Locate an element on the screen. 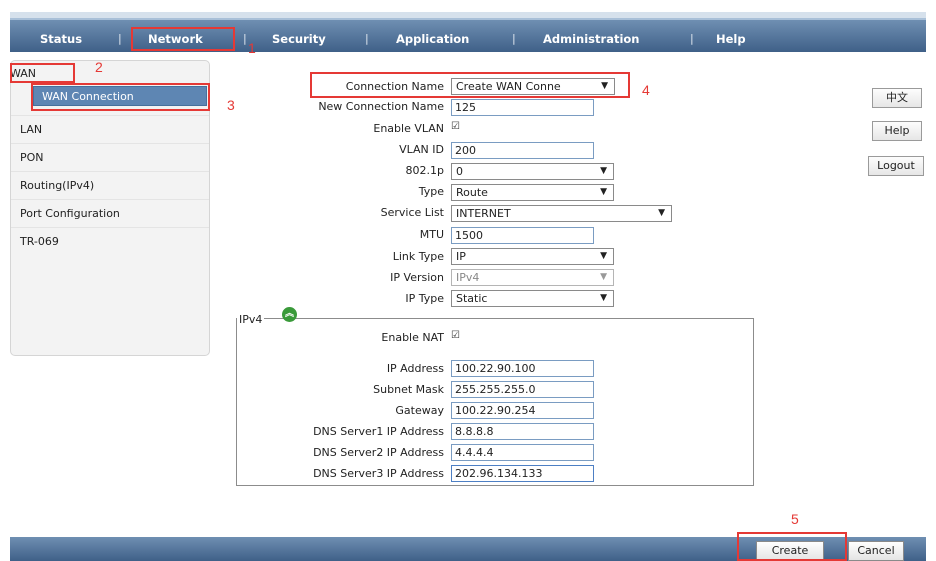 Image resolution: width=936 pixels, height=561 pixels. link-type-label: Link Type is located at coordinates (418, 256).